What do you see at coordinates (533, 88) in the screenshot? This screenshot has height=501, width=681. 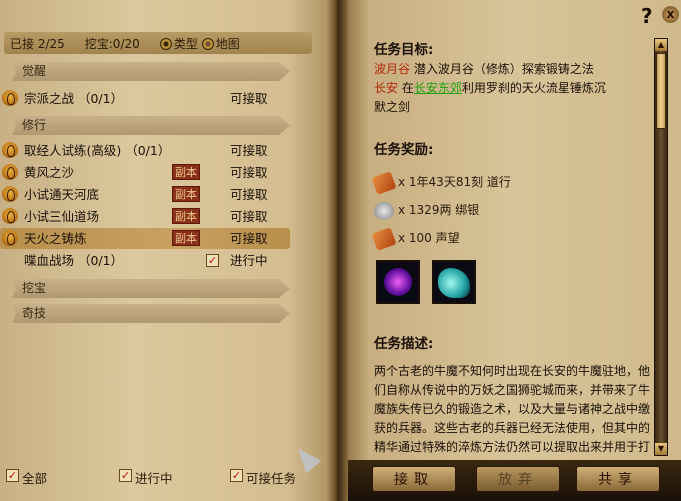 I see `goal-line: 利用罗刹的天火流星锤炼沉` at bounding box center [533, 88].